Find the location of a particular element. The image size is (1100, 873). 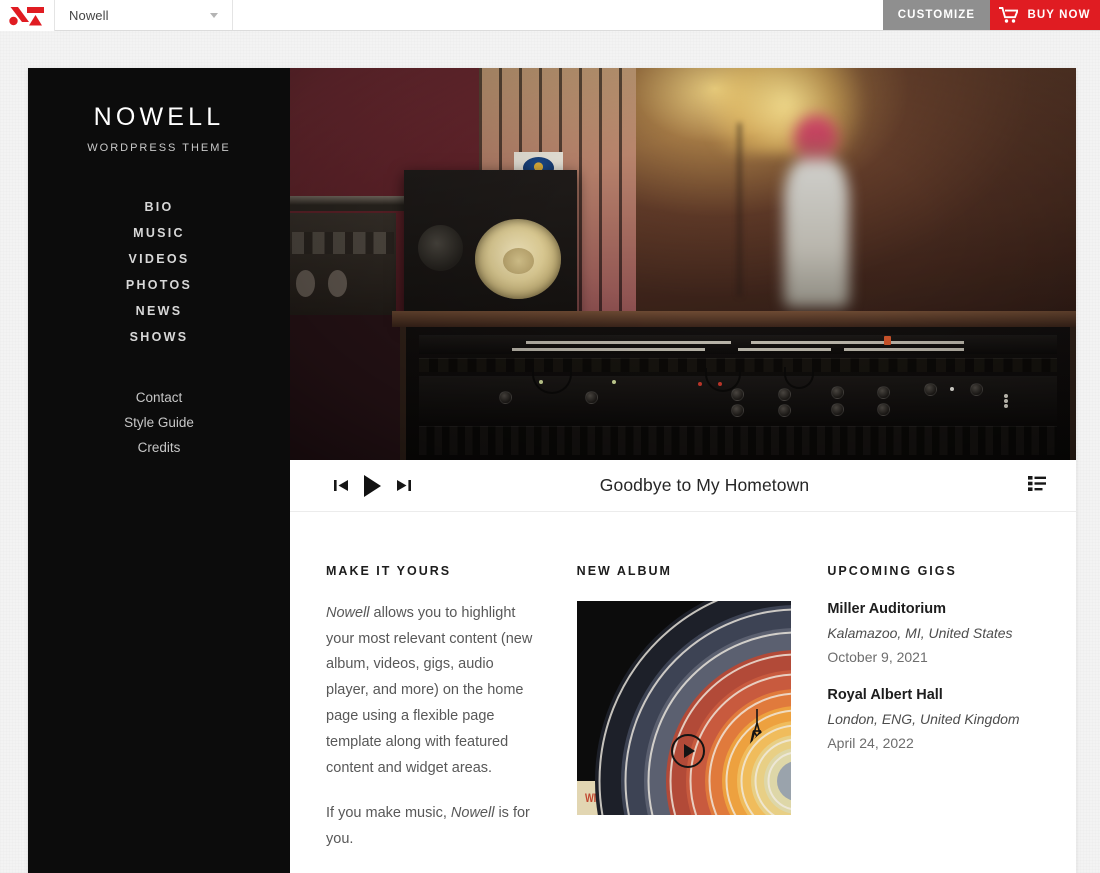

play-icon is located at coordinates (372, 485).